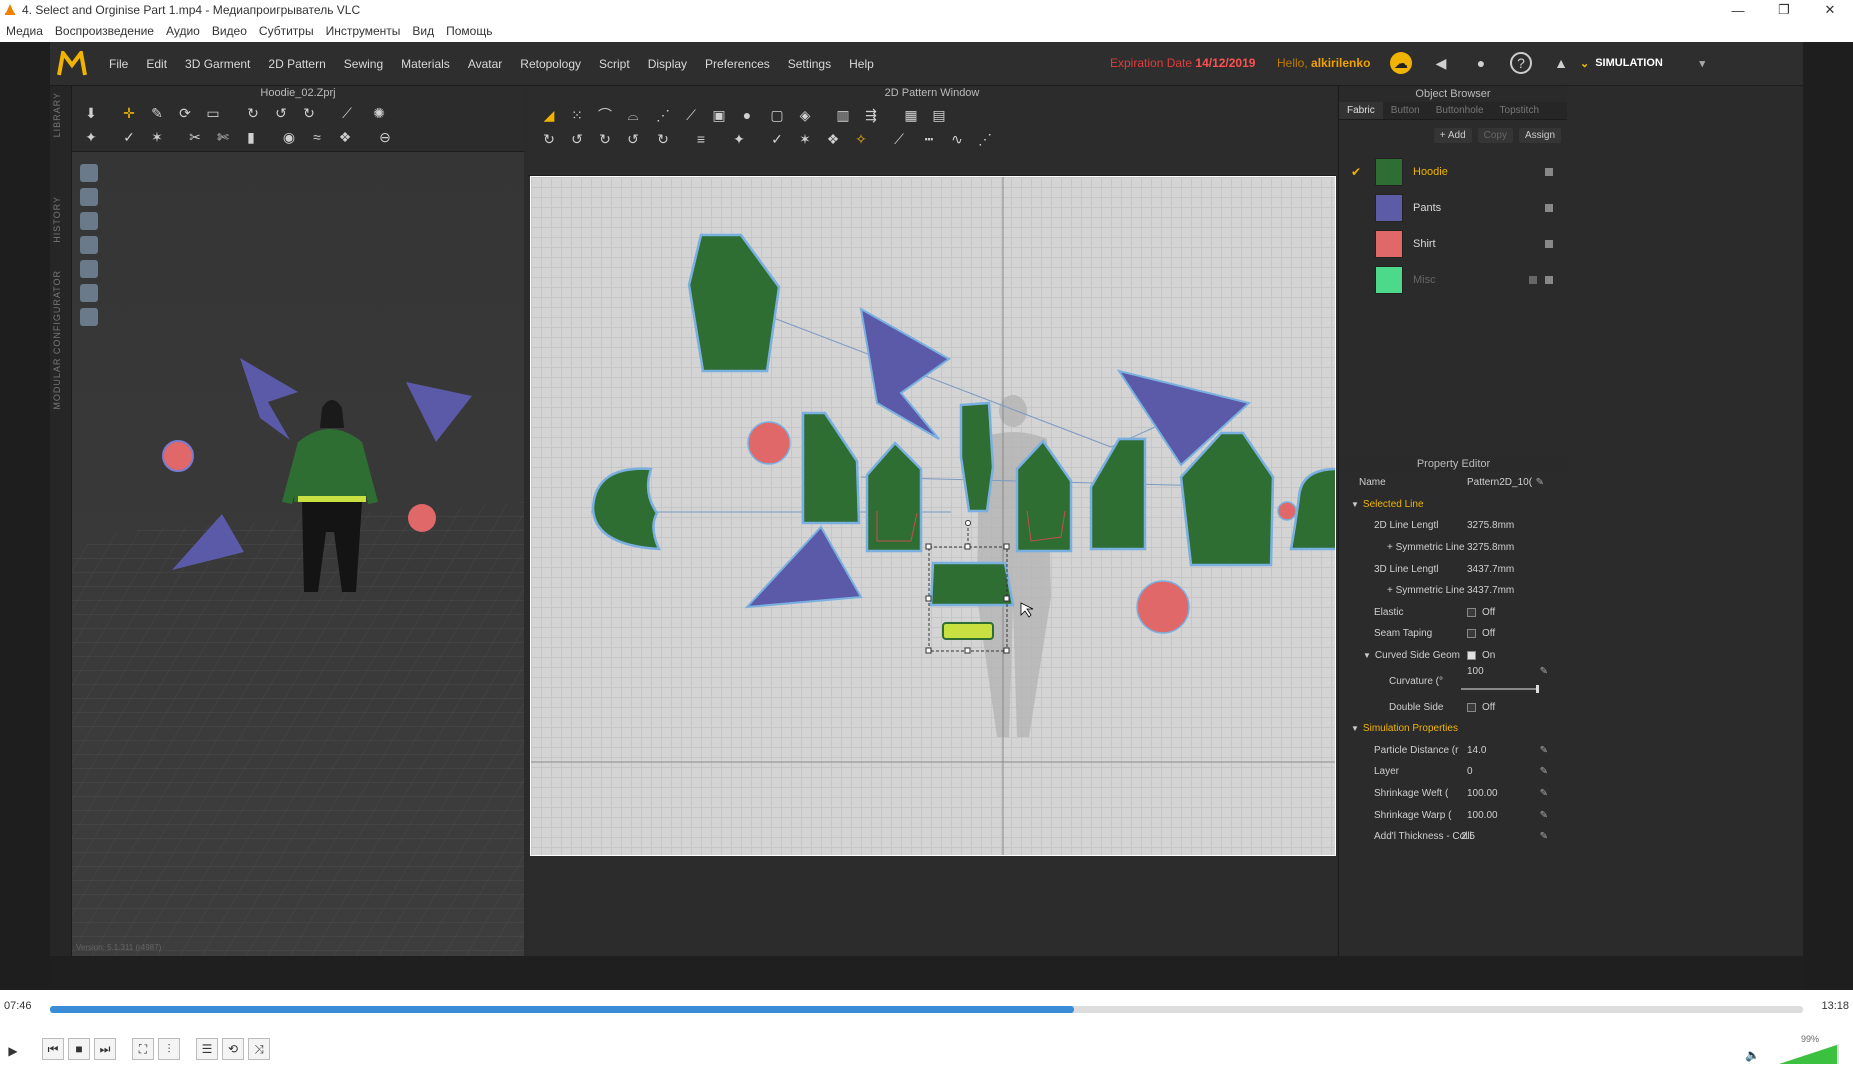 Image resolution: width=1853 pixels, height=1074 pixels. What do you see at coordinates (871, 115) in the screenshot?
I see `unfold-tool-icon: ⇶` at bounding box center [871, 115].